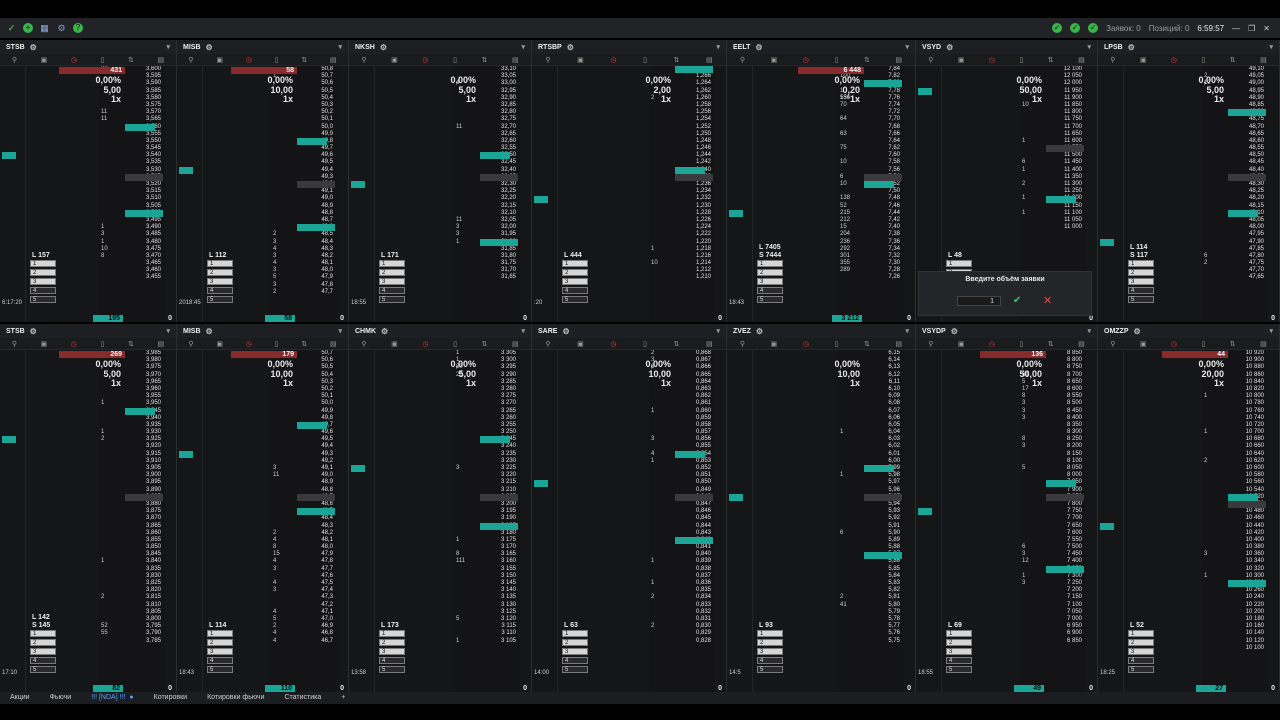  What do you see at coordinates (694, 583) in the screenshot?
I see `price-cell: 0,836` at bounding box center [694, 583].